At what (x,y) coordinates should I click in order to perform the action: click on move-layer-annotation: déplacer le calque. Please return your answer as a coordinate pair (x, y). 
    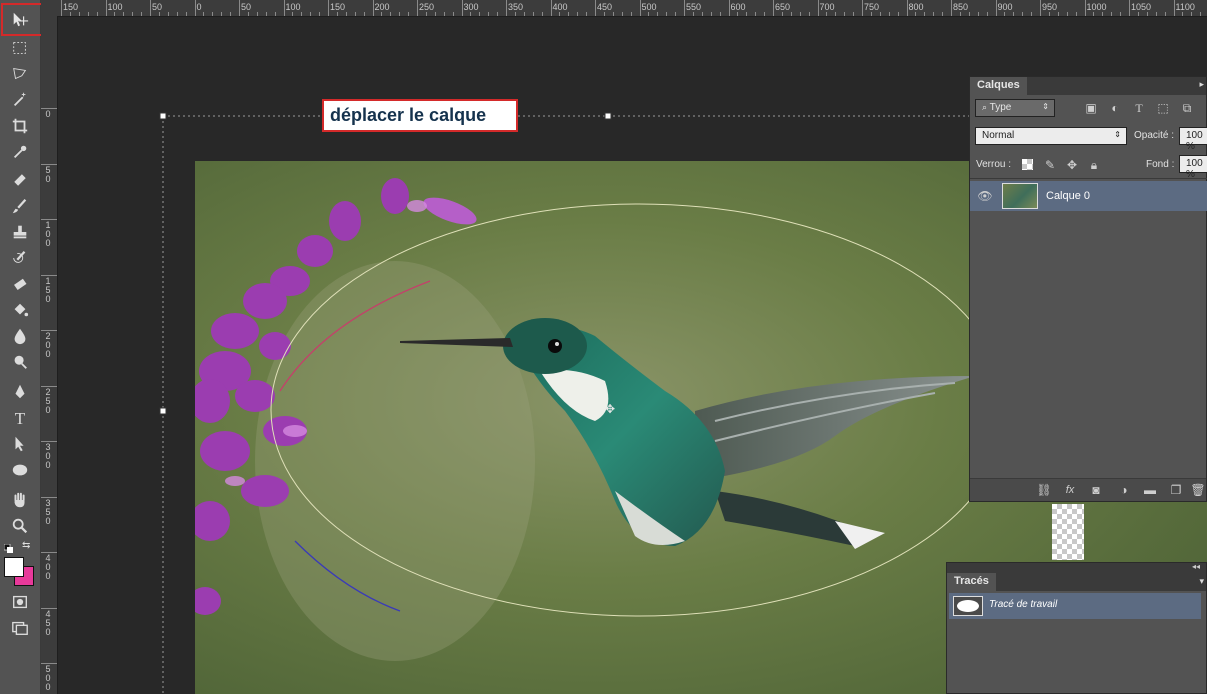
    Looking at the image, I should click on (420, 115).